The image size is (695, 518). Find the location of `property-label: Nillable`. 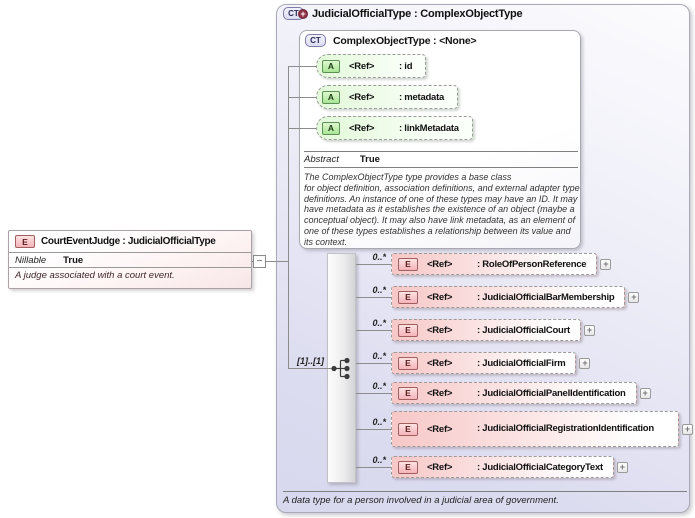

property-label: Nillable is located at coordinates (31, 260).